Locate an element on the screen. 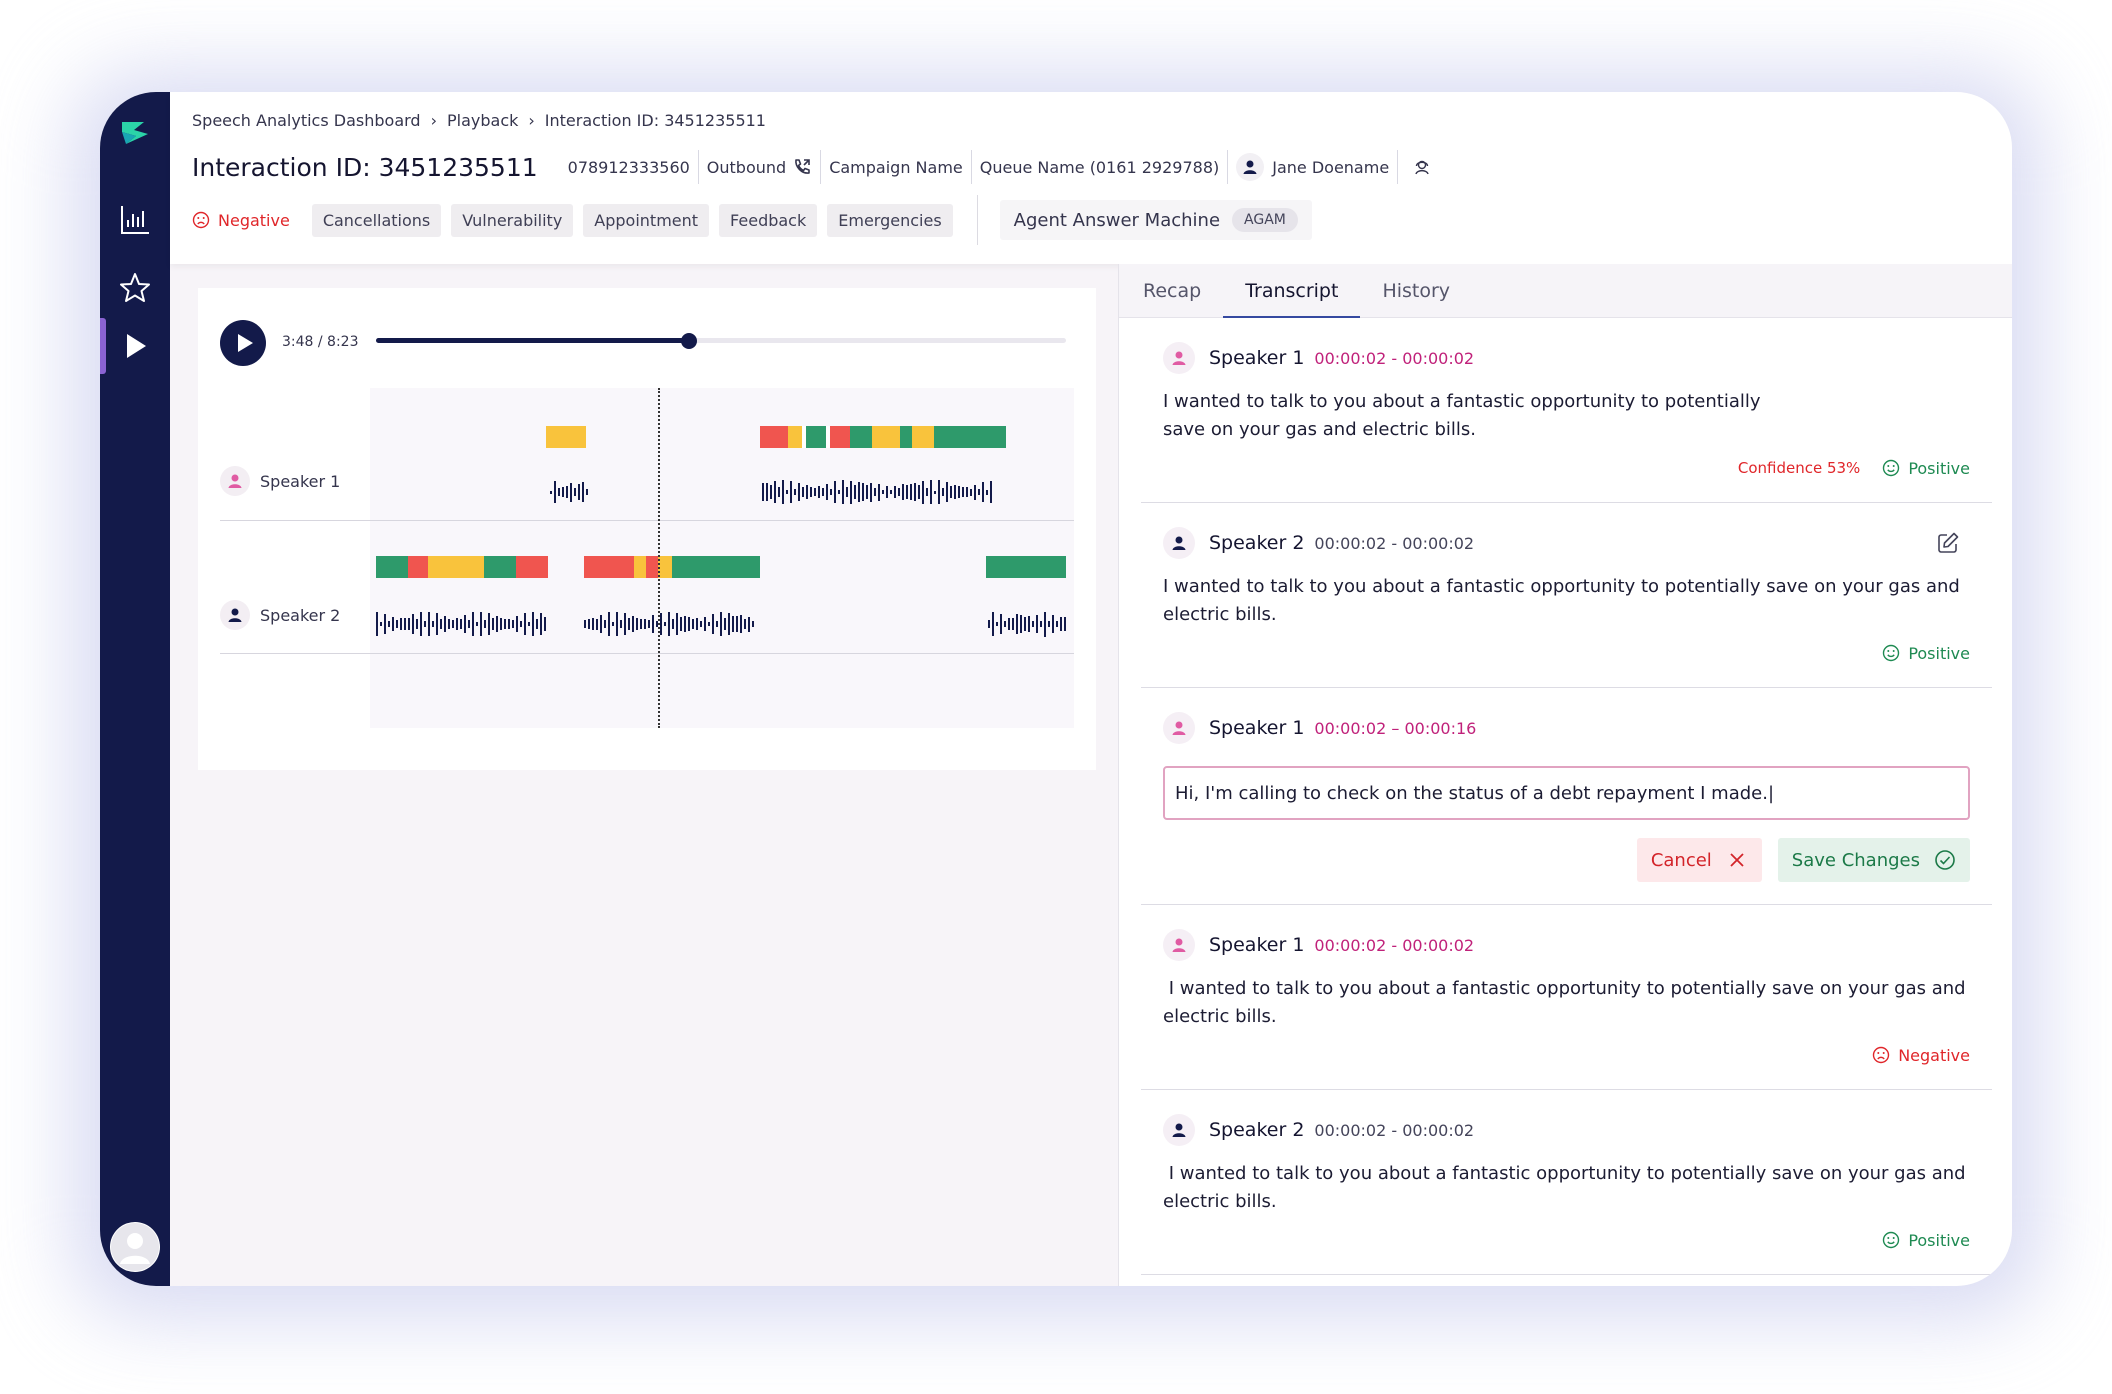  avatar-icon is located at coordinates (135, 1247).